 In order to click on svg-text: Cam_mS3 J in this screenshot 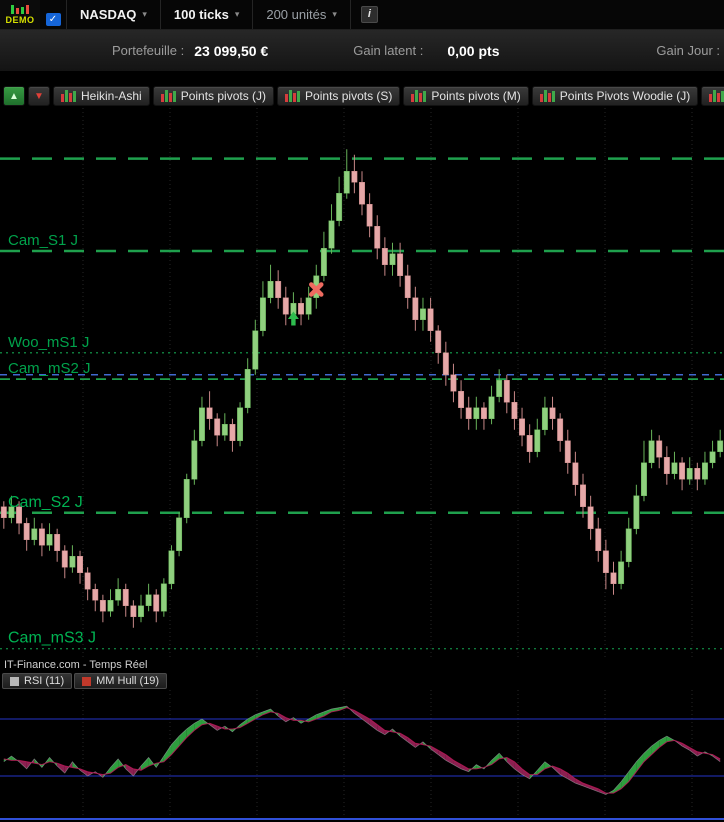, I will do `click(52, 638)`.